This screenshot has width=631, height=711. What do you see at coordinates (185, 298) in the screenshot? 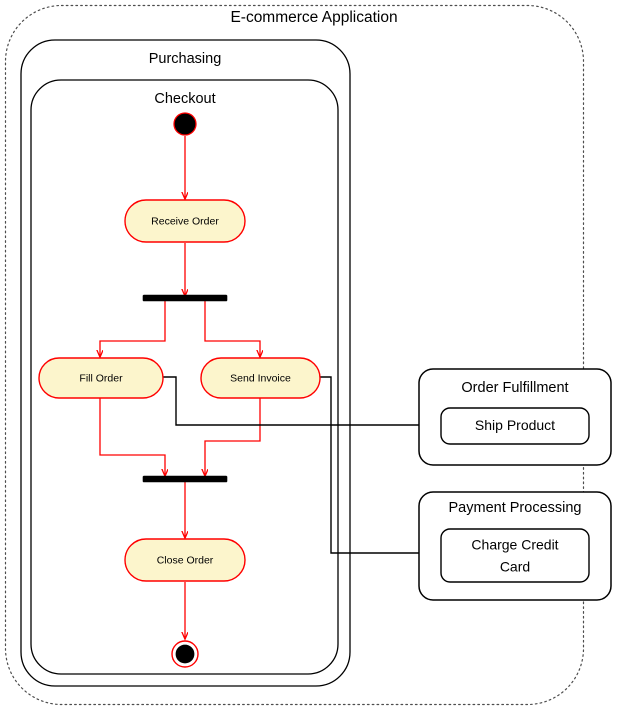
I see `fork-bar` at bounding box center [185, 298].